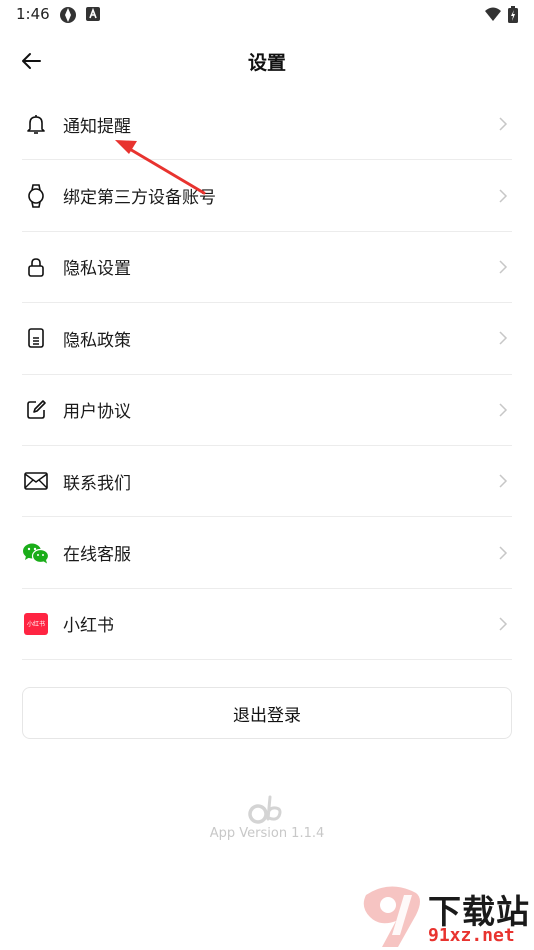 Image resolution: width=534 pixels, height=950 pixels. Describe the element at coordinates (36, 410) in the screenshot. I see `edit-icon` at that location.